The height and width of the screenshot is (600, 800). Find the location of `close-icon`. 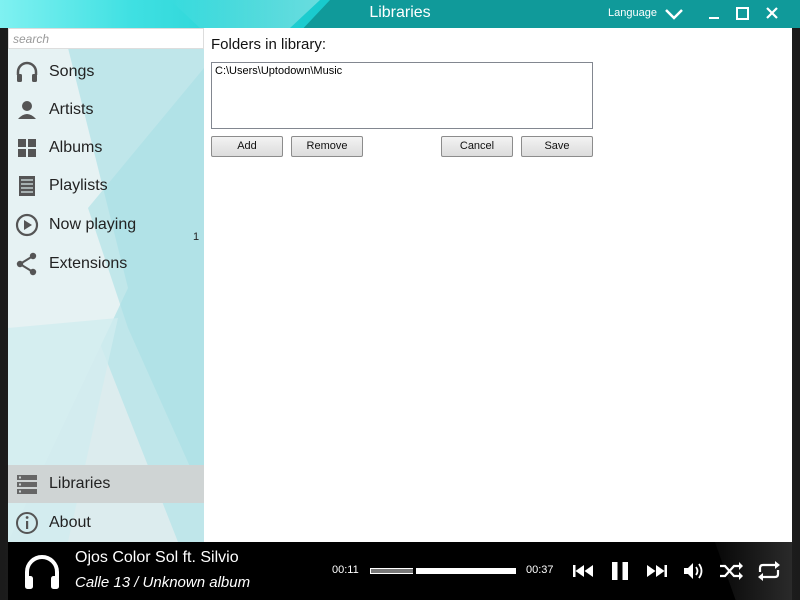

close-icon is located at coordinates (772, 14).